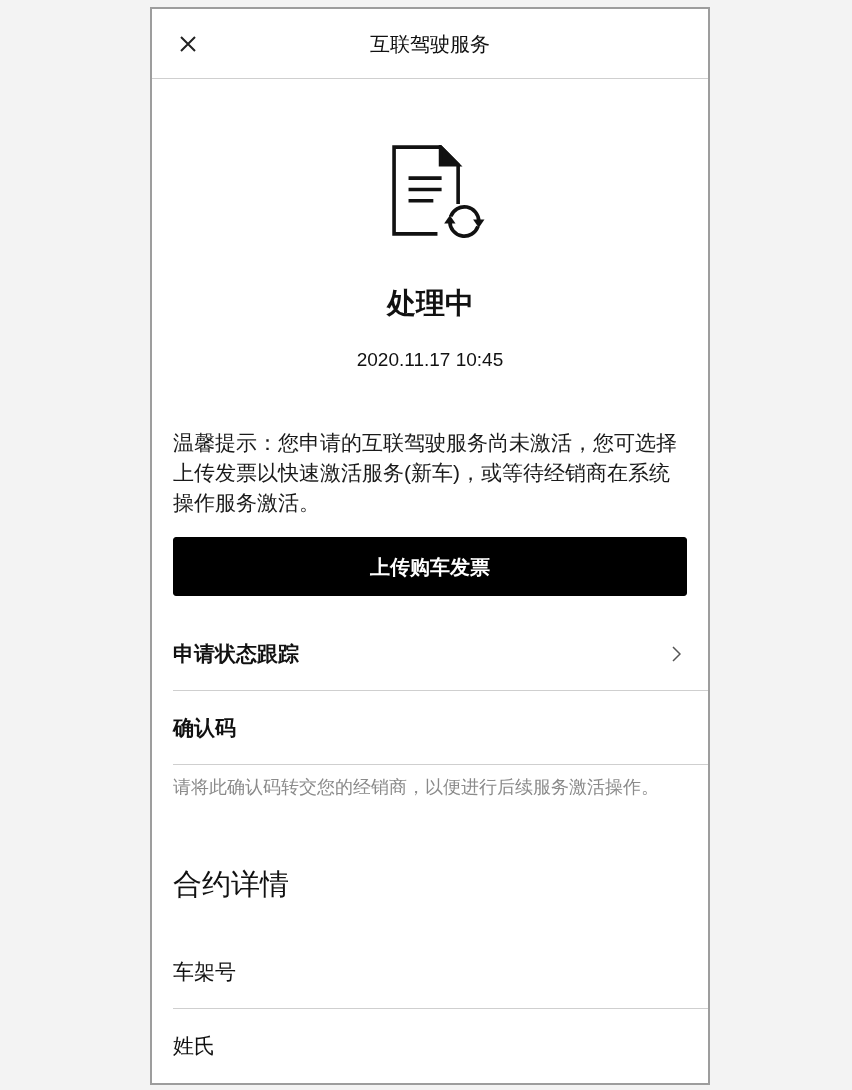 This screenshot has height=1090, width=852. Describe the element at coordinates (416, 787) in the screenshot. I see `hint-text: 请将此确认码转交您的经销商，以便进行后续服务激活操作。` at that location.